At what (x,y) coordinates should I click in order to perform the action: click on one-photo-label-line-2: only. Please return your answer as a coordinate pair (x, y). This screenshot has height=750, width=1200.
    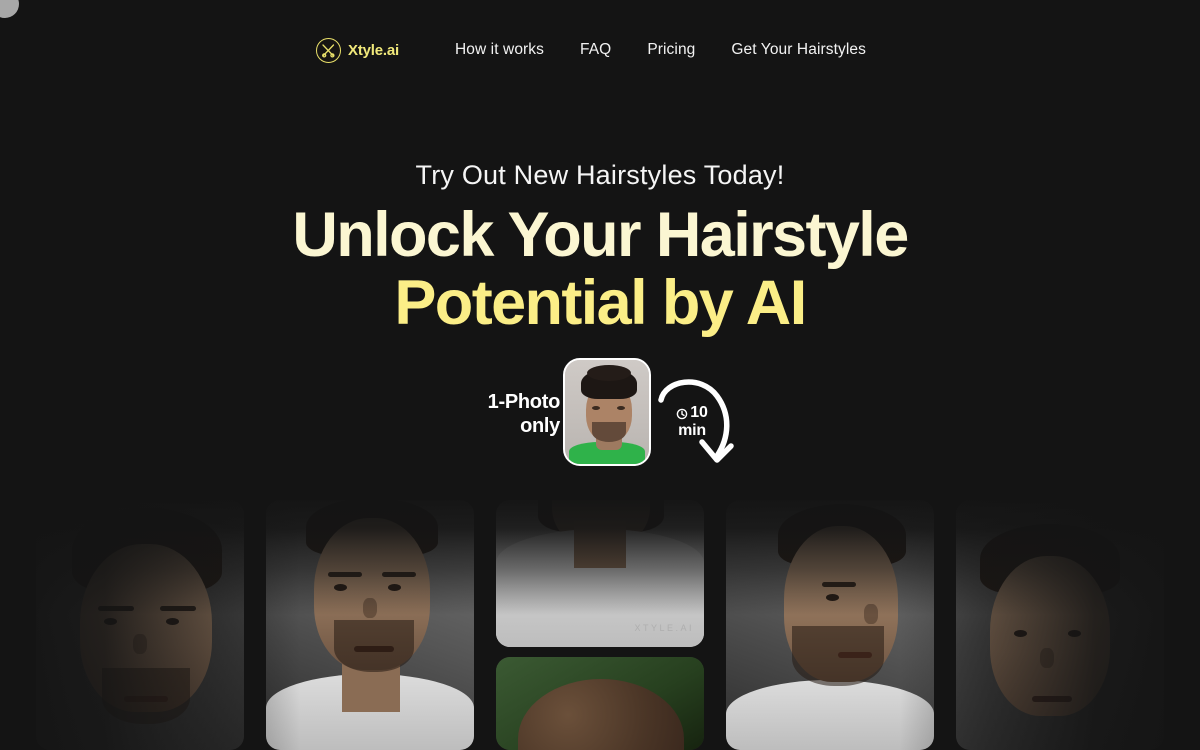
    Looking at the image, I should click on (540, 426).